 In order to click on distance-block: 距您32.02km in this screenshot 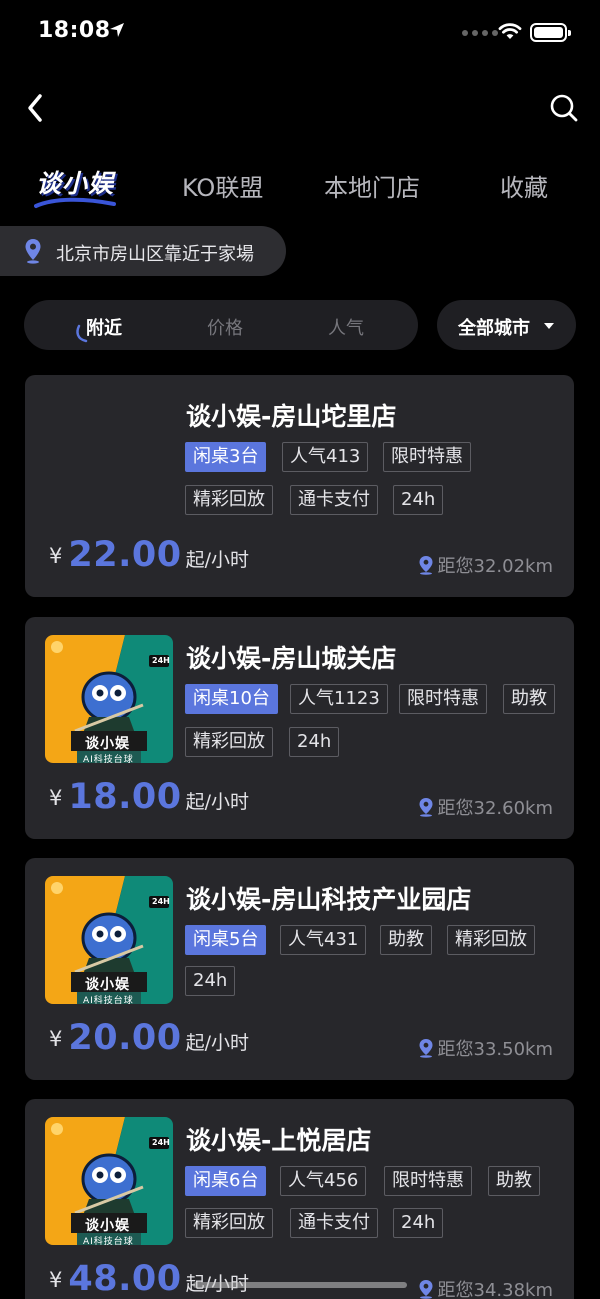, I will do `click(486, 565)`.